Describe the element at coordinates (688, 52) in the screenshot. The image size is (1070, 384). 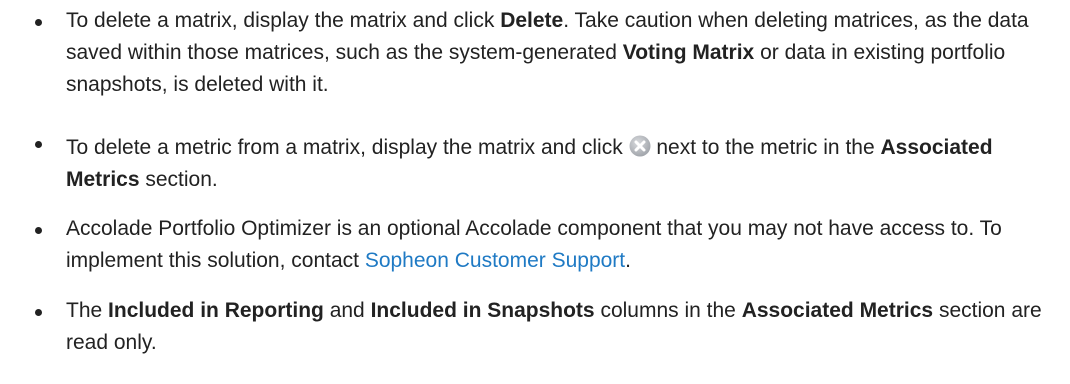
I see `voting-matrix-label: Voting Matrix` at that location.